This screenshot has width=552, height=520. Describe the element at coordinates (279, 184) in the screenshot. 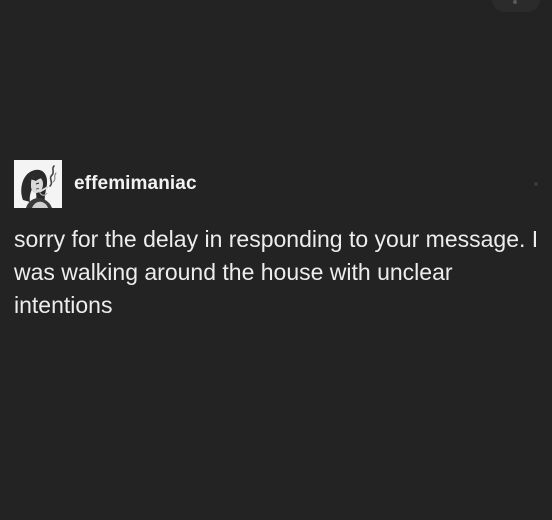

I see `post-header: effemimaniac` at that location.